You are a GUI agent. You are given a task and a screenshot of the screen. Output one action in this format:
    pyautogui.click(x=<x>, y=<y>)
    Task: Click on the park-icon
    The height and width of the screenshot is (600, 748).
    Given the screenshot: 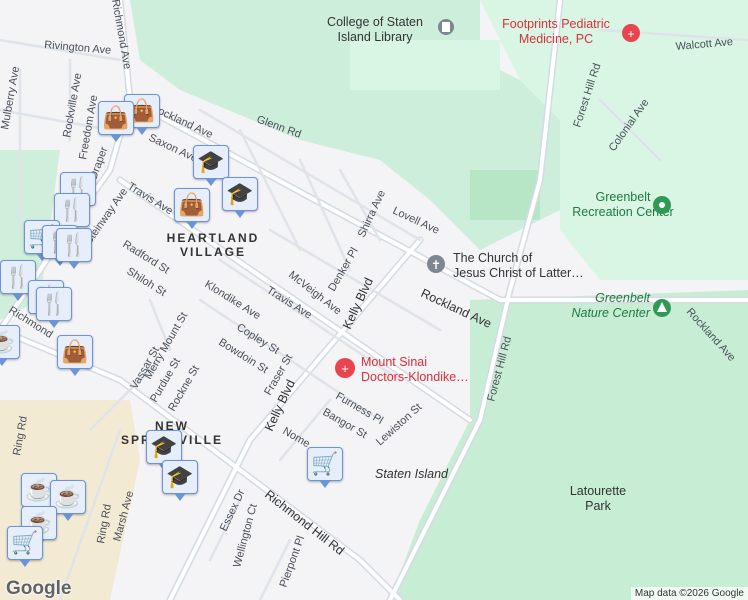 What is the action you would take?
    pyautogui.click(x=662, y=205)
    